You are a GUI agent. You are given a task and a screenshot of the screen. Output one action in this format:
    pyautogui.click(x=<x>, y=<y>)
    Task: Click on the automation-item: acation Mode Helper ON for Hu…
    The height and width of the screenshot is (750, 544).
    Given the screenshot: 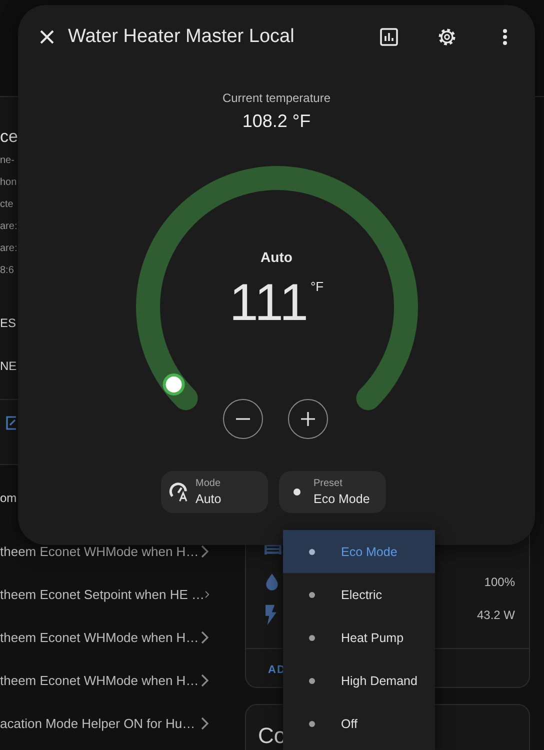 What is the action you would take?
    pyautogui.click(x=98, y=723)
    